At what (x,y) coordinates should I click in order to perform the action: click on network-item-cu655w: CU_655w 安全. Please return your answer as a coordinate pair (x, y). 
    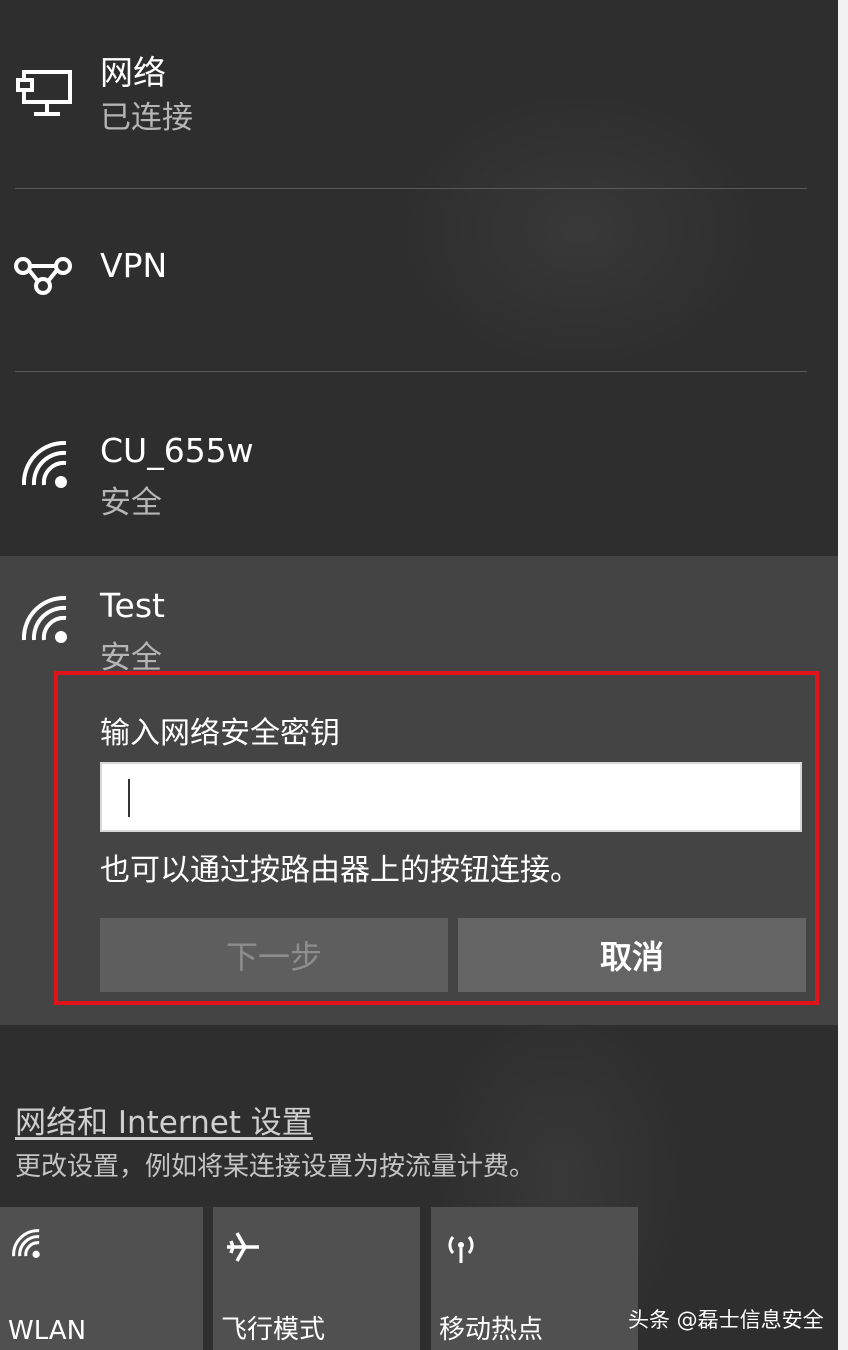
    Looking at the image, I should click on (419, 480).